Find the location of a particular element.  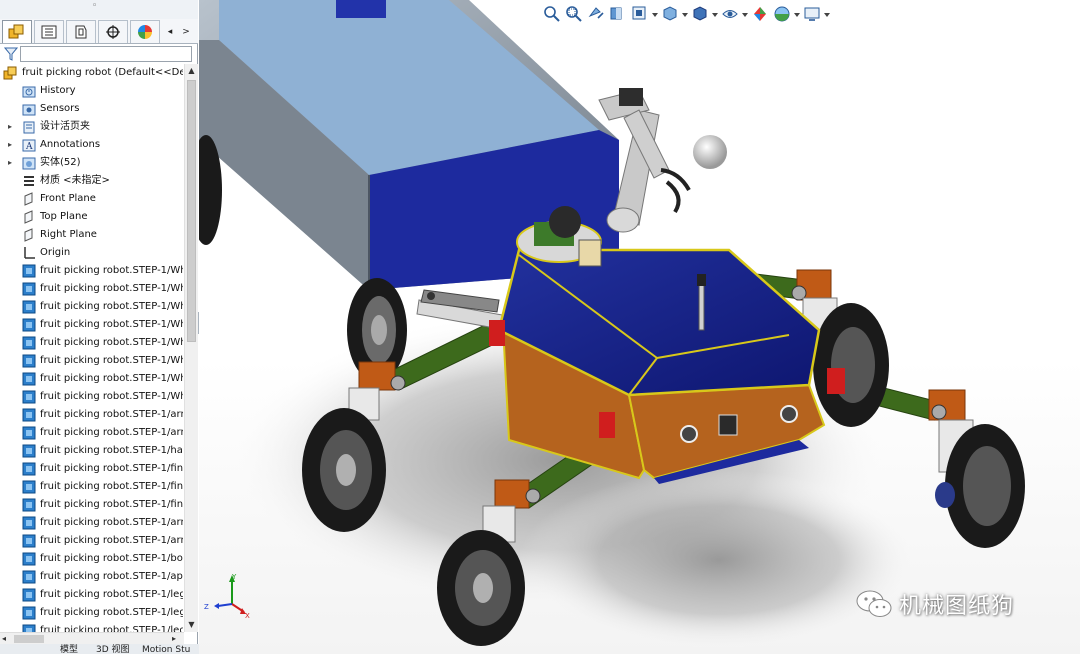

previous-view-button is located at coordinates (596, 14).